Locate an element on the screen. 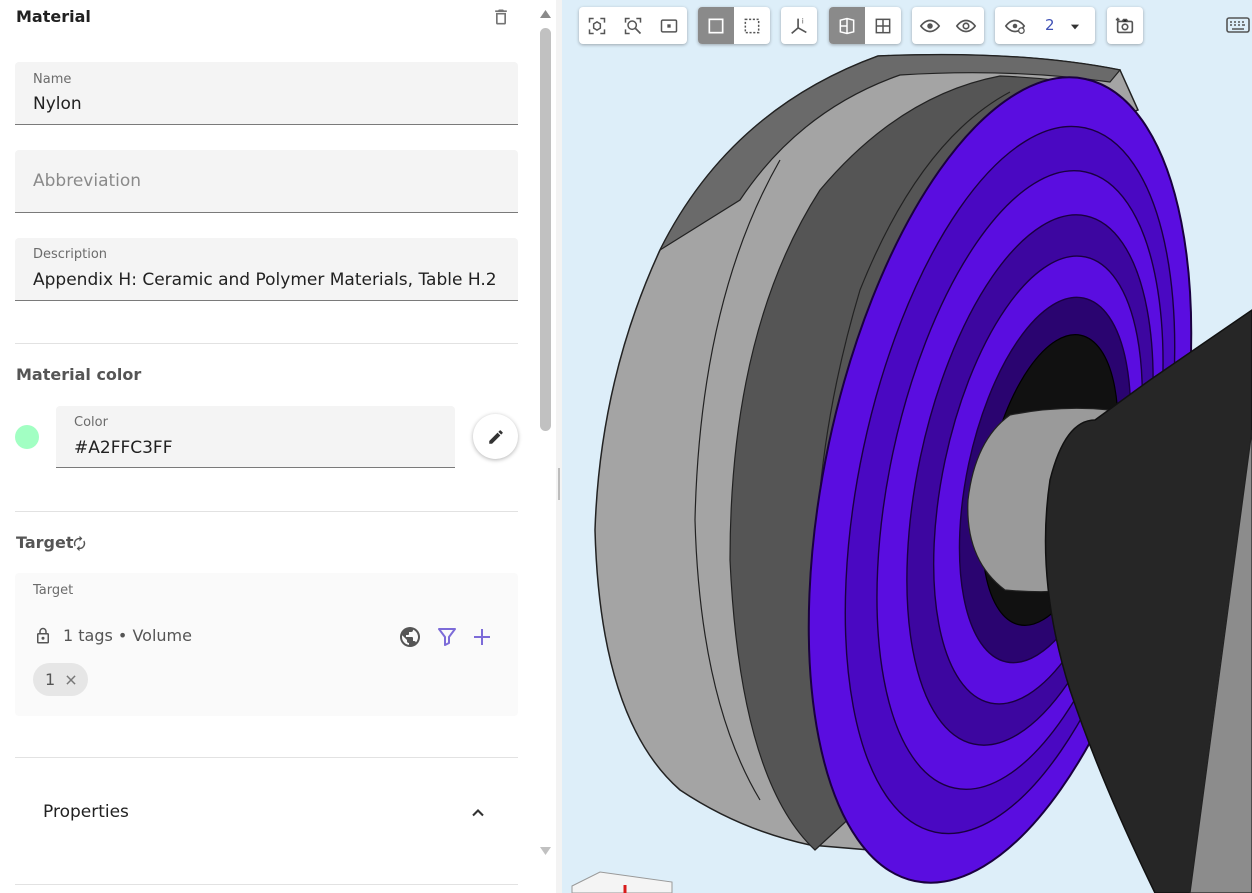  select-toolbar is located at coordinates (734, 25).